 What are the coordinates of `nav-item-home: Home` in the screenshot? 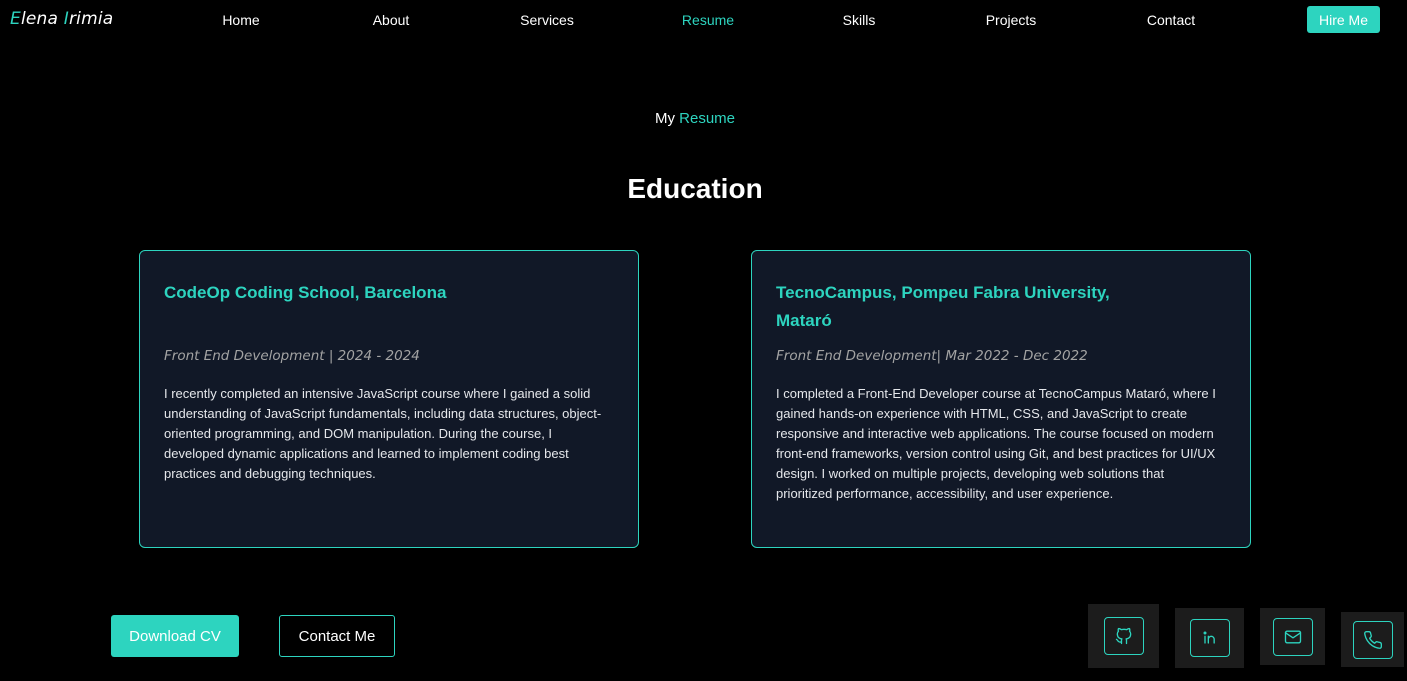 It's located at (240, 20).